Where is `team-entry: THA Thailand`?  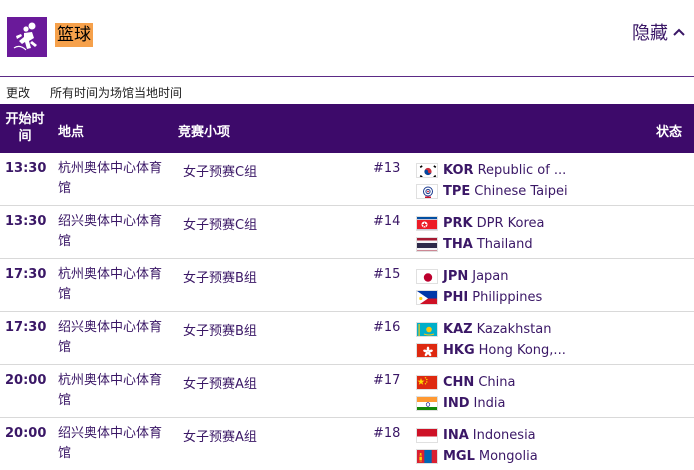 team-entry: THA Thailand is located at coordinates (474, 244).